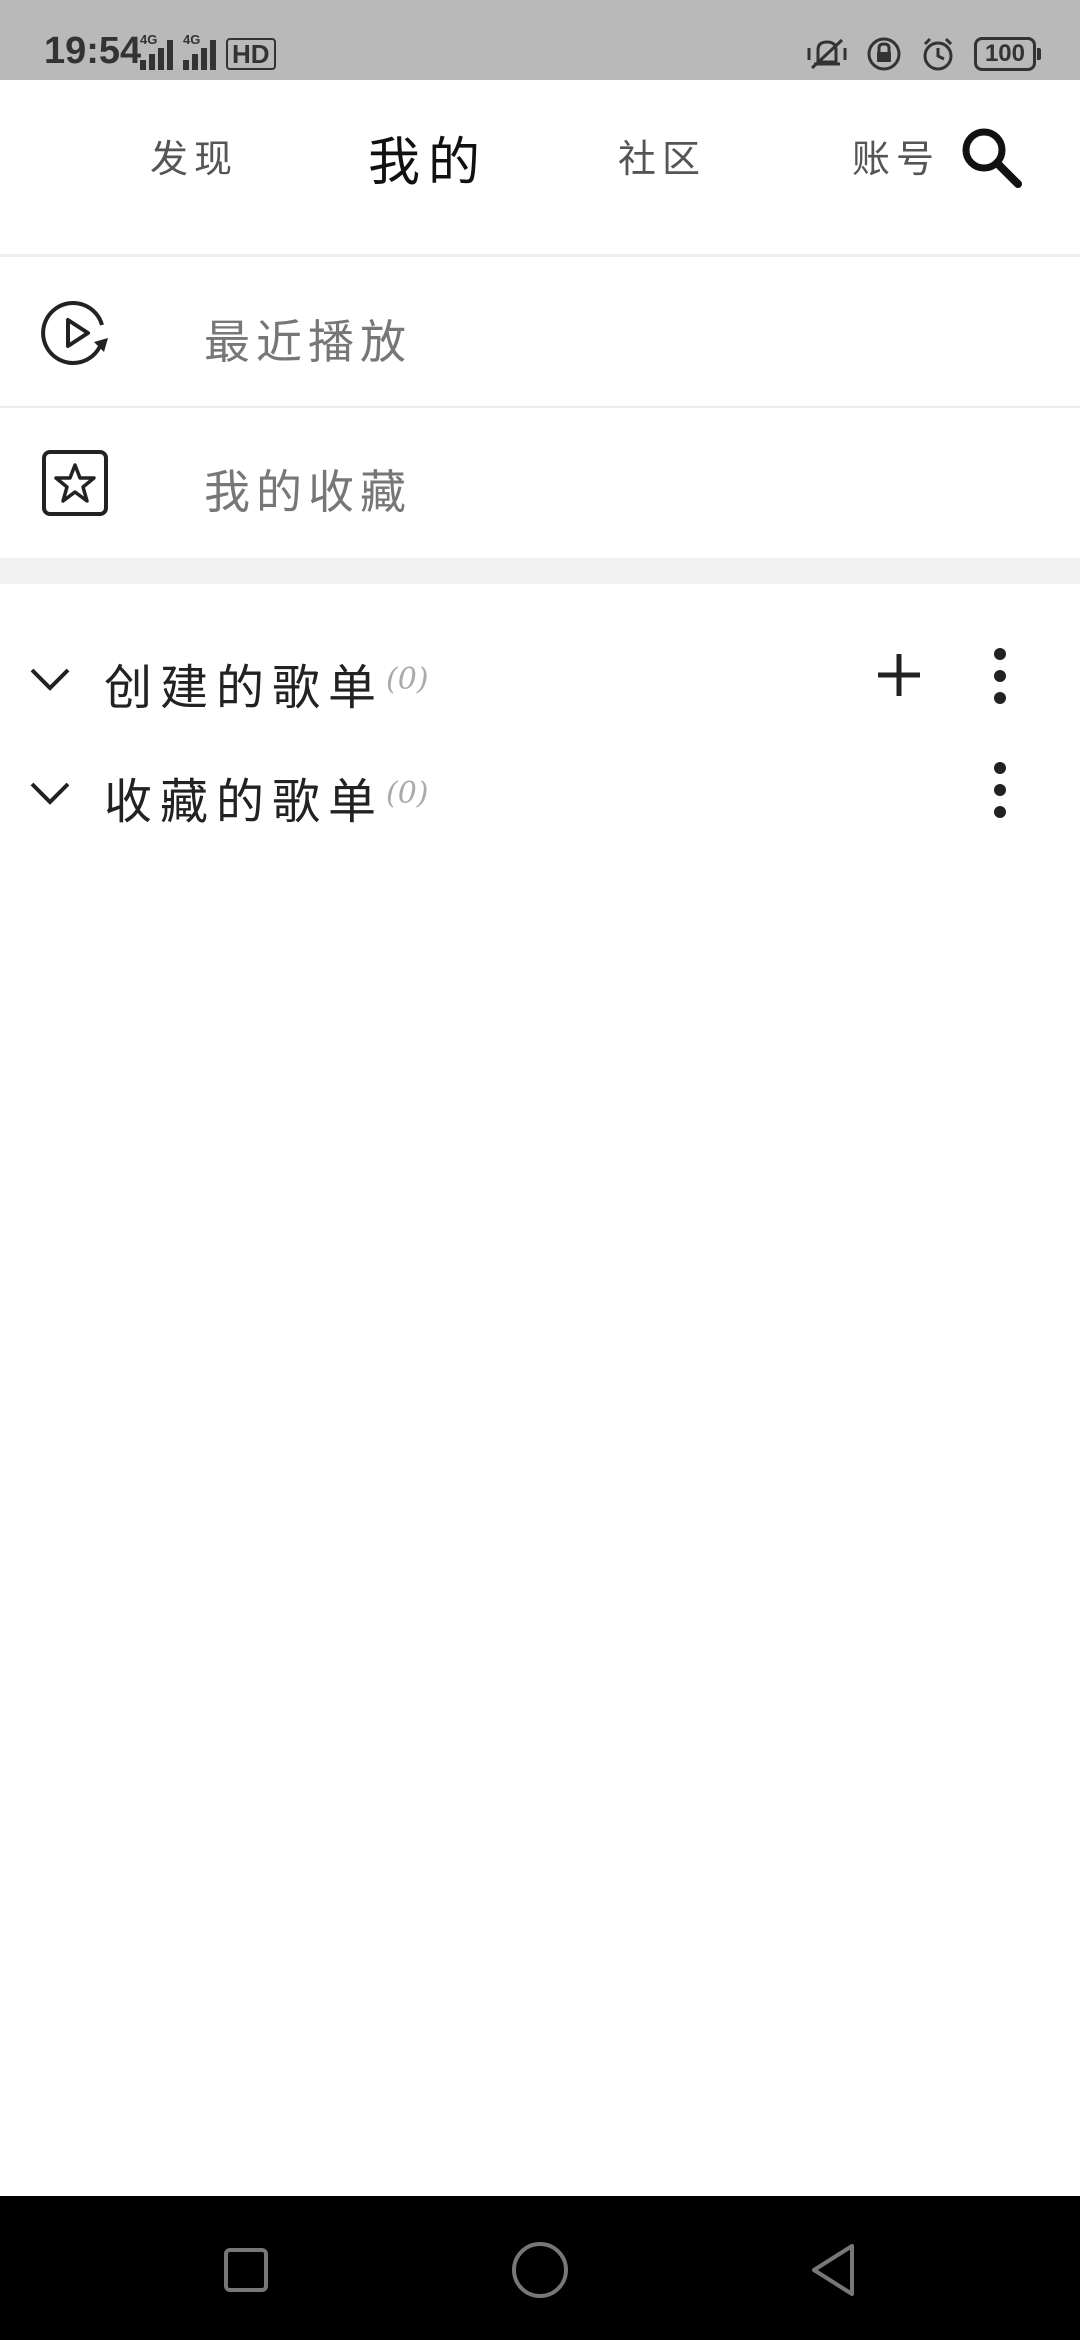  Describe the element at coordinates (308, 492) in the screenshot. I see `my-favorites-label: 我的收藏` at that location.